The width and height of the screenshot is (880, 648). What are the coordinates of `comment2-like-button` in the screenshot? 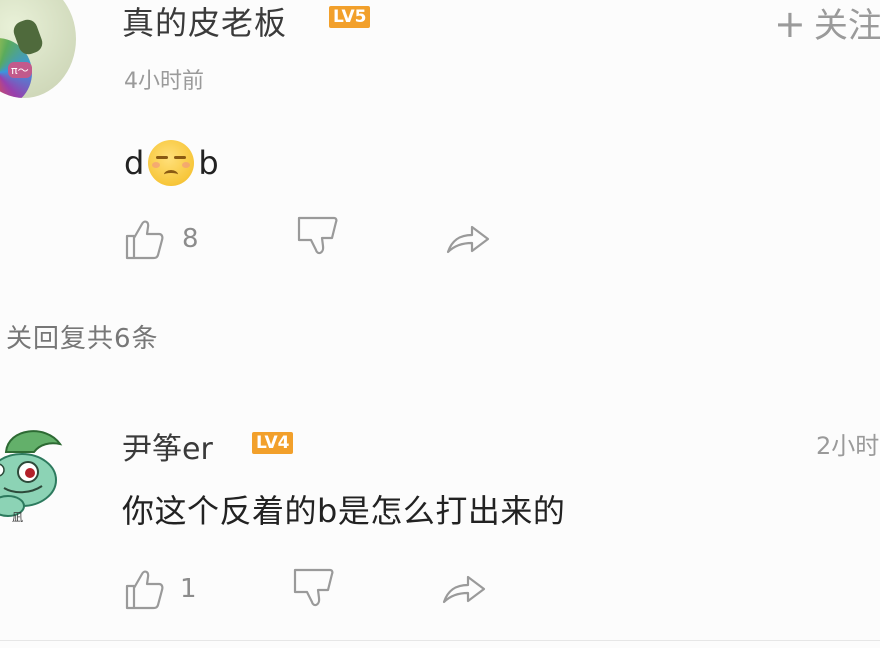 It's located at (144, 589).